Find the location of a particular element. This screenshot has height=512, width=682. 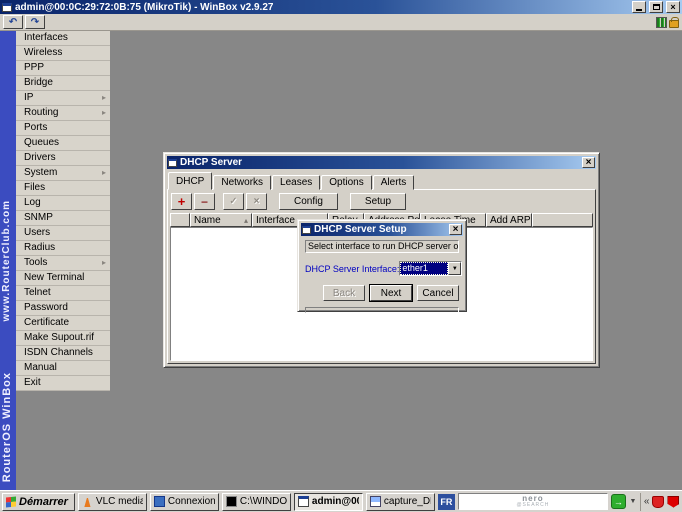

sidebar-item-manual: Manual is located at coordinates (63, 368).